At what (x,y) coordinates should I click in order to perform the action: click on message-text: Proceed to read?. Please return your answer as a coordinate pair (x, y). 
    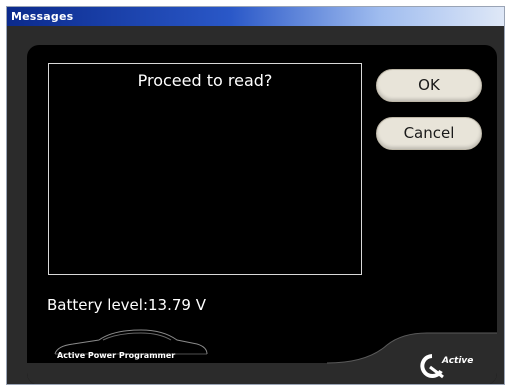
    Looking at the image, I should click on (205, 80).